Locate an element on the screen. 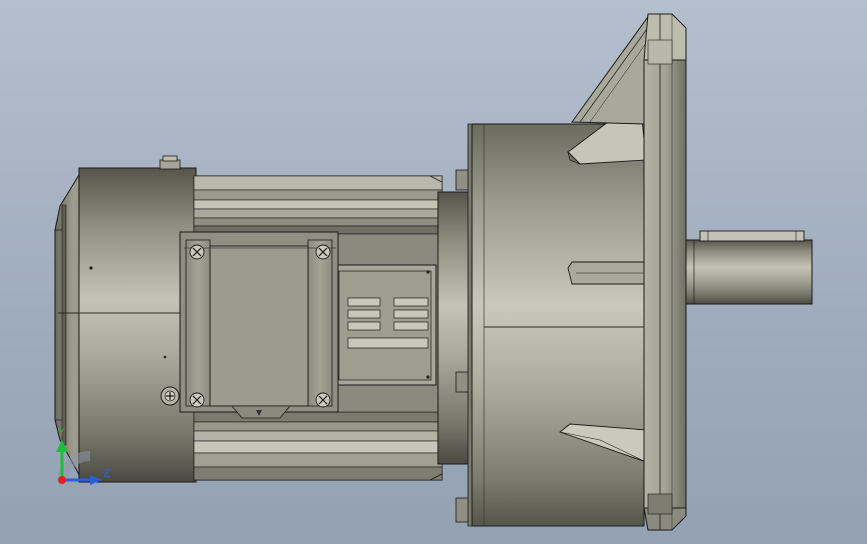 This screenshot has height=544, width=867. terminal-screw-bl is located at coordinates (197, 400).